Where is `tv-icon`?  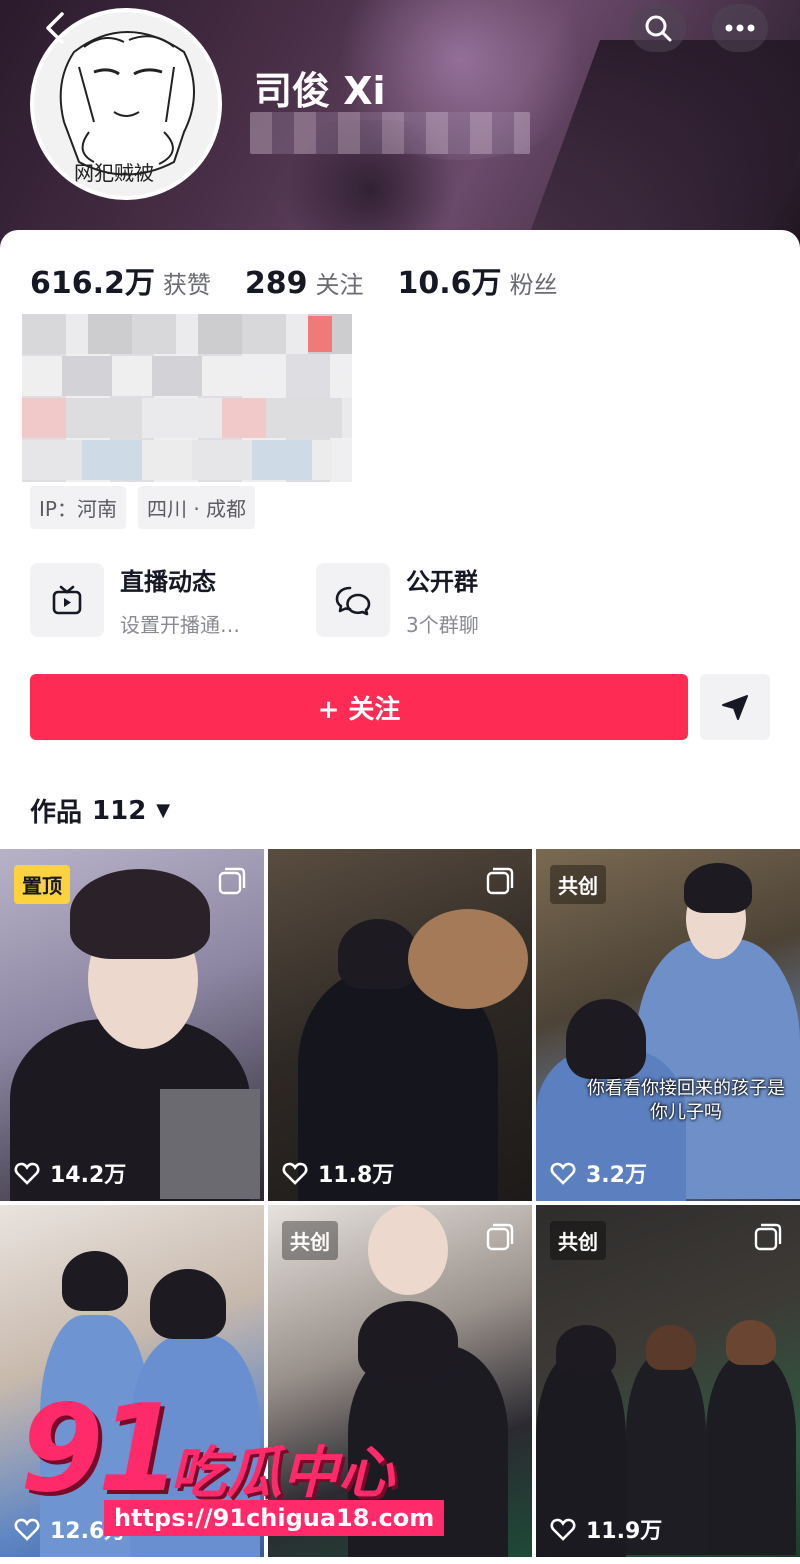
tv-icon is located at coordinates (67, 600).